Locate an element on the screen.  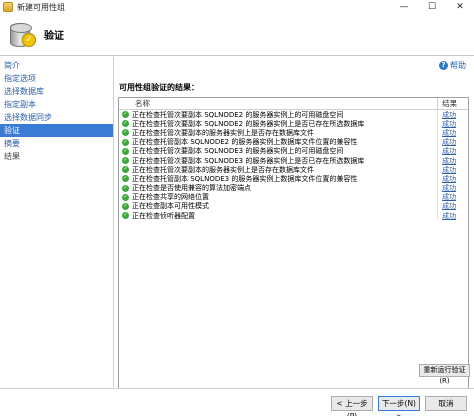
grid-header: 名称 结果 is located at coordinates (293, 104).